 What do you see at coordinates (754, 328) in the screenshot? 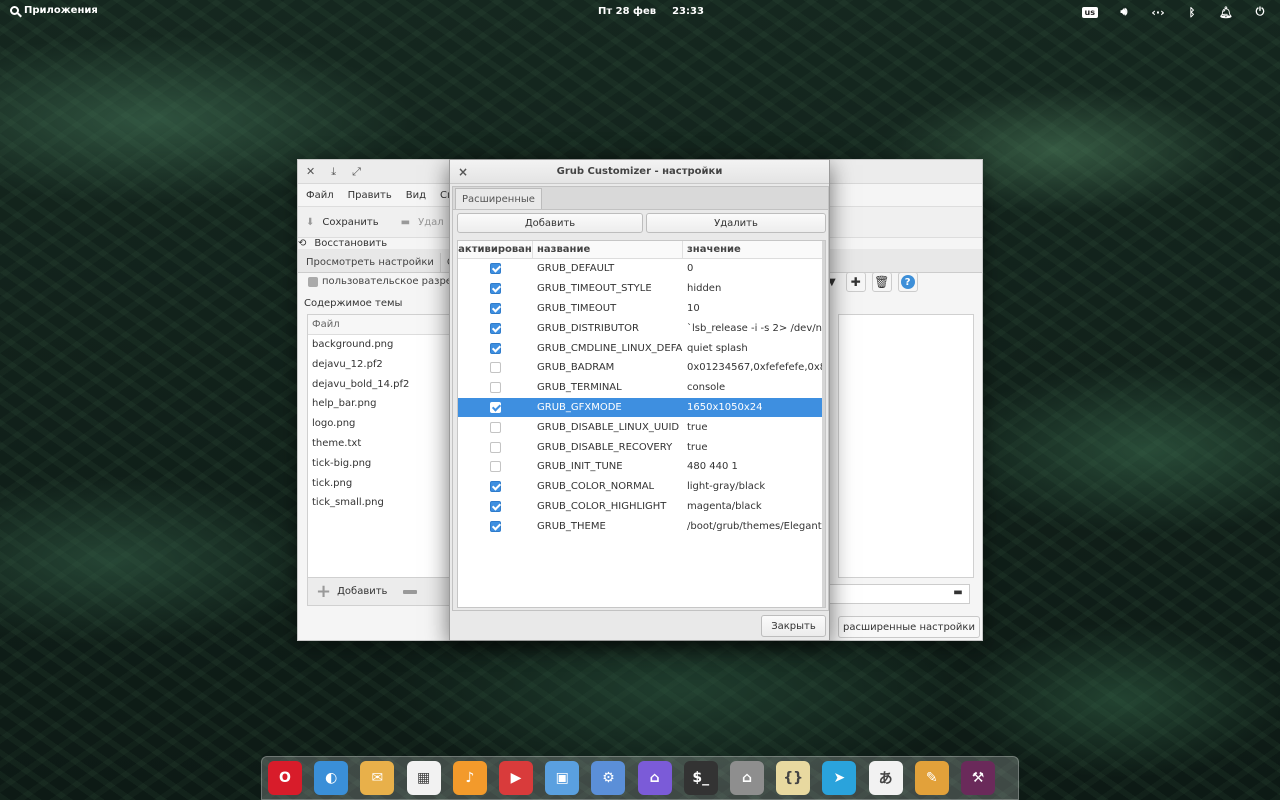
I see `row-value-cell: `lsb_release -i -s 2> /dev/null || e` at bounding box center [754, 328].